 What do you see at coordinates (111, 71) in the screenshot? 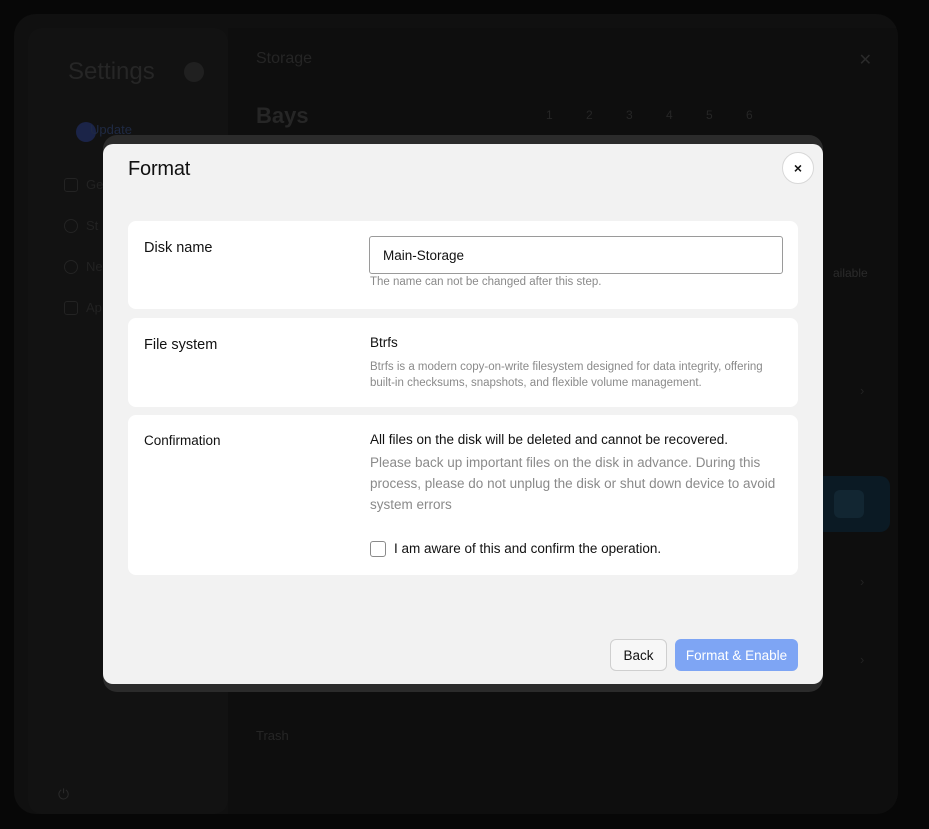
I see `settings-title: Settings` at bounding box center [111, 71].